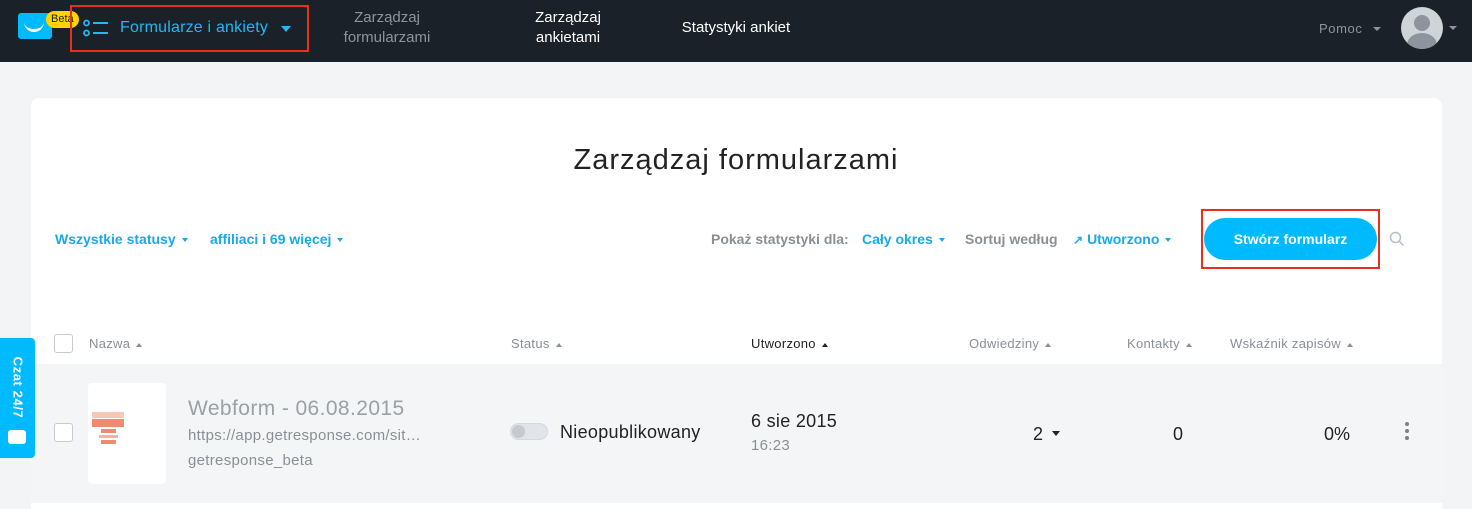 The width and height of the screenshot is (1472, 509). What do you see at coordinates (17, 437) in the screenshot?
I see `chat-bubble-icon` at bounding box center [17, 437].